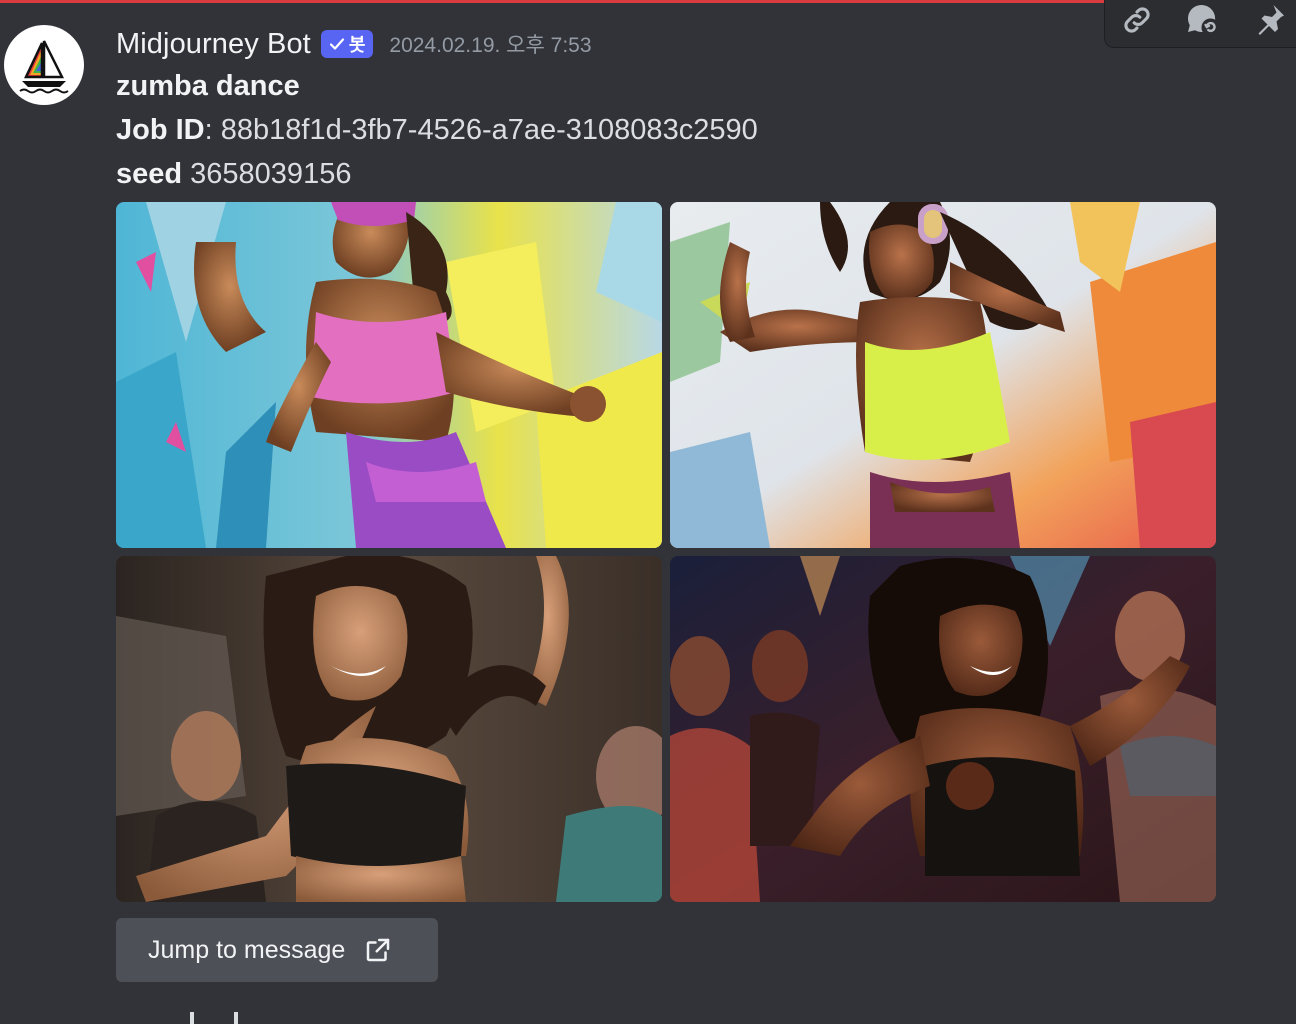 The height and width of the screenshot is (1024, 1296). I want to click on avatar, so click(44, 65).